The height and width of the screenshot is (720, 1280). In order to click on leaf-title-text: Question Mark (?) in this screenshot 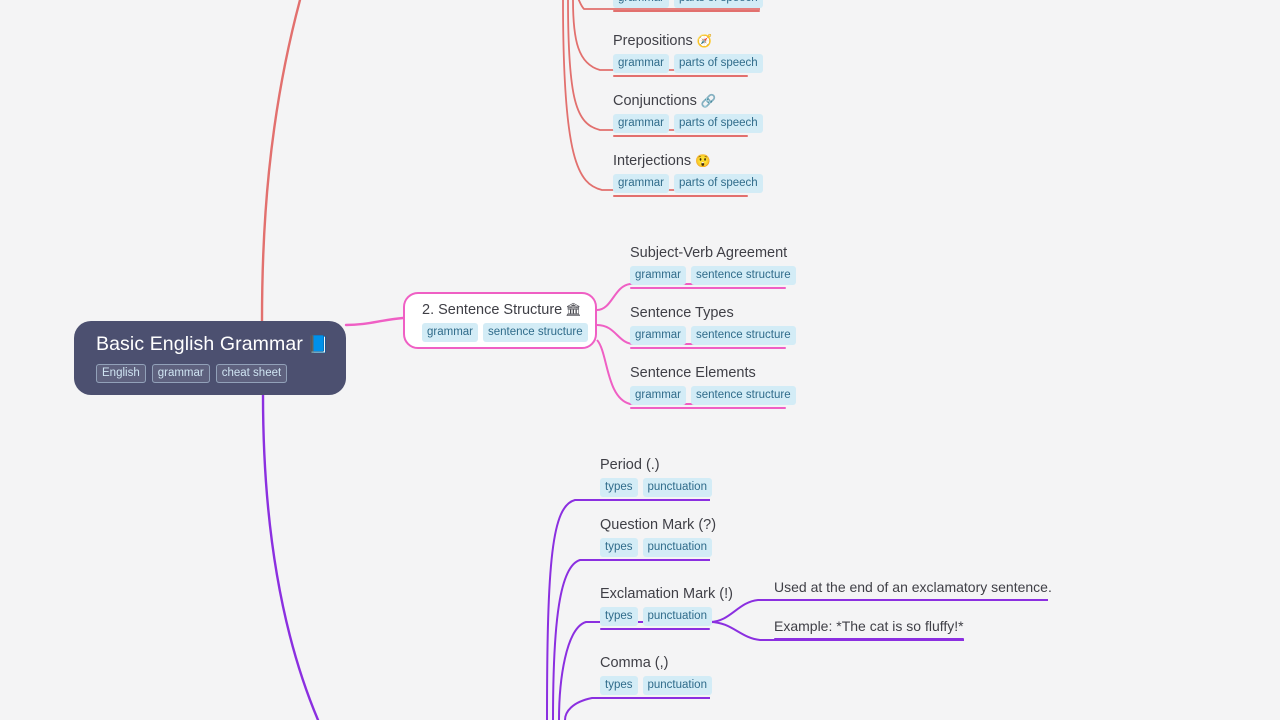, I will do `click(658, 525)`.